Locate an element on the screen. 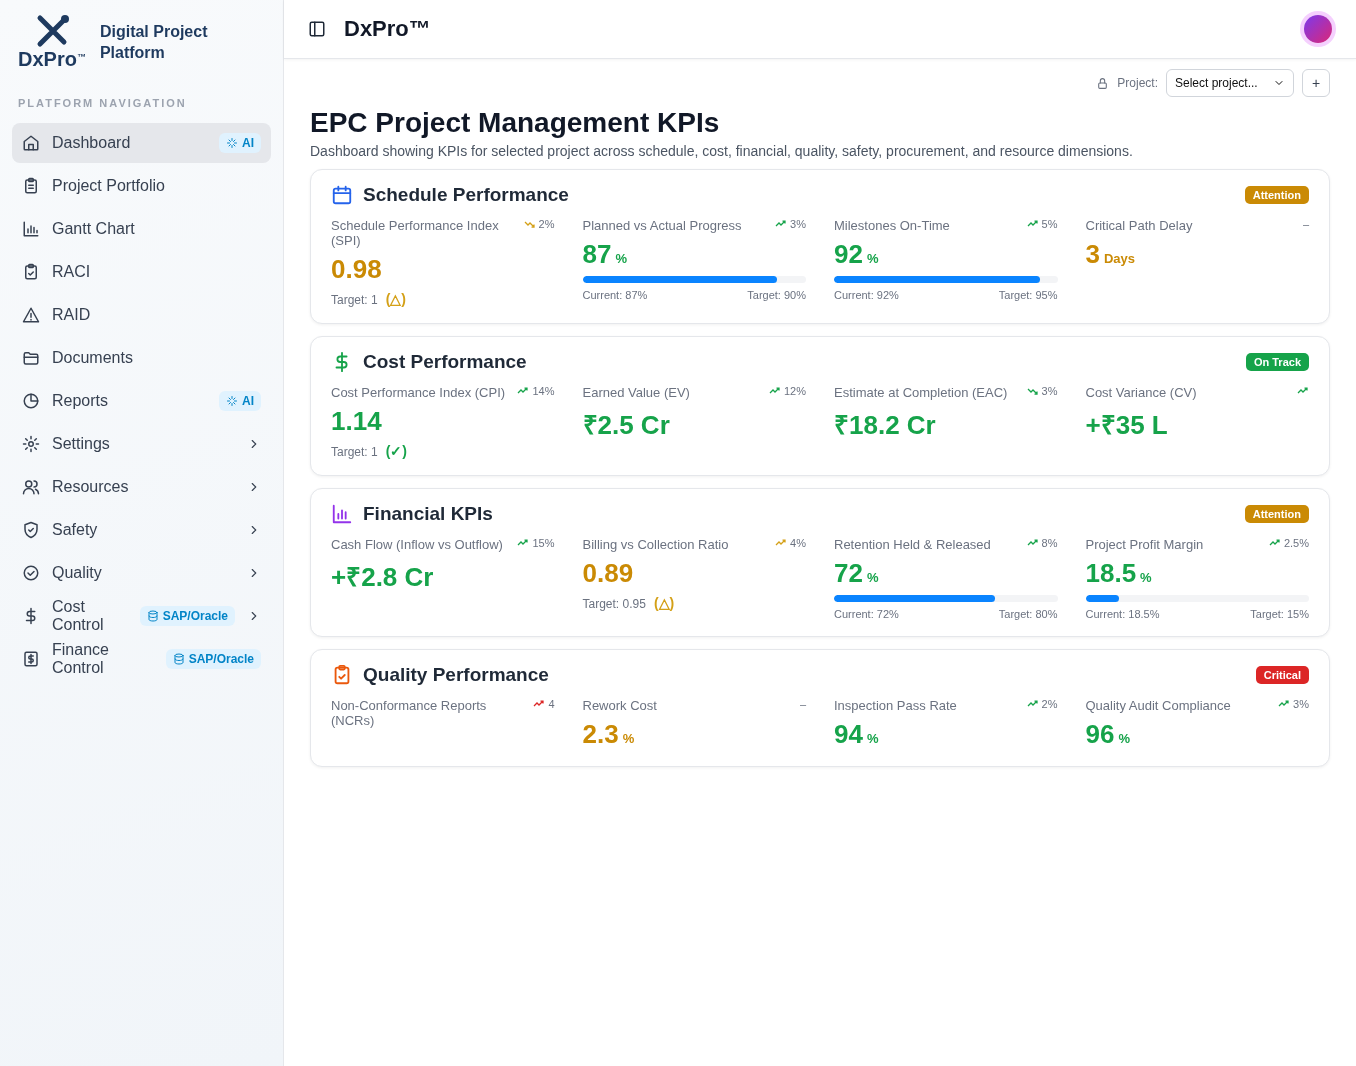  metric-label: Critical Path Delay is located at coordinates (1139, 225).